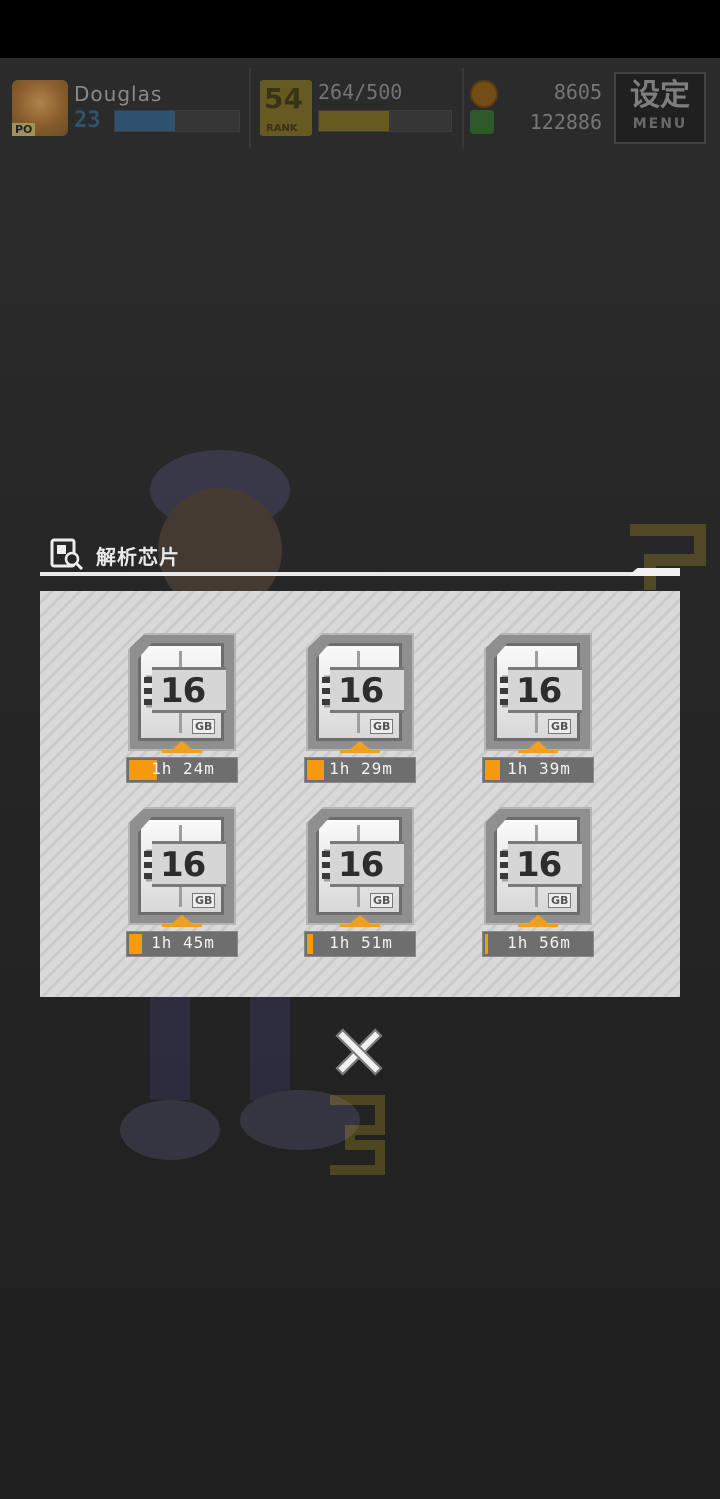 The width and height of the screenshot is (720, 1499). What do you see at coordinates (360, 29) in the screenshot?
I see `status-bar` at bounding box center [360, 29].